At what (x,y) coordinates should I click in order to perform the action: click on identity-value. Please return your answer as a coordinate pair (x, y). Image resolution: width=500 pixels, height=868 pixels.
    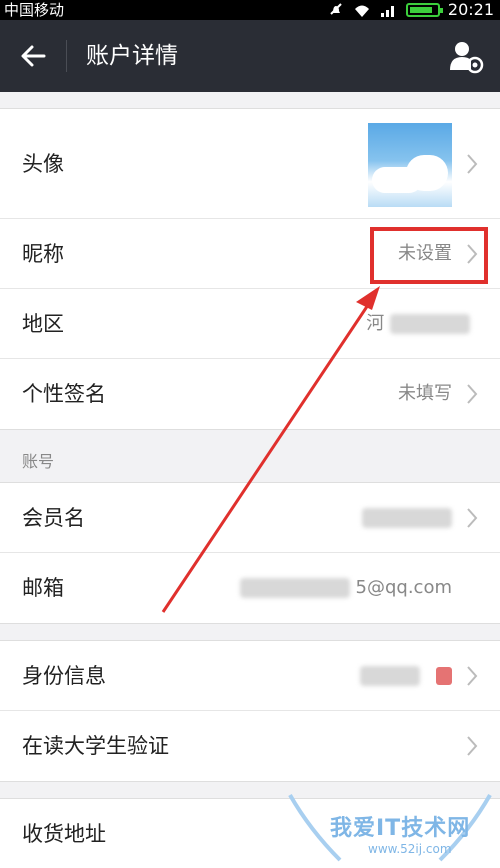
    Looking at the image, I should click on (406, 676).